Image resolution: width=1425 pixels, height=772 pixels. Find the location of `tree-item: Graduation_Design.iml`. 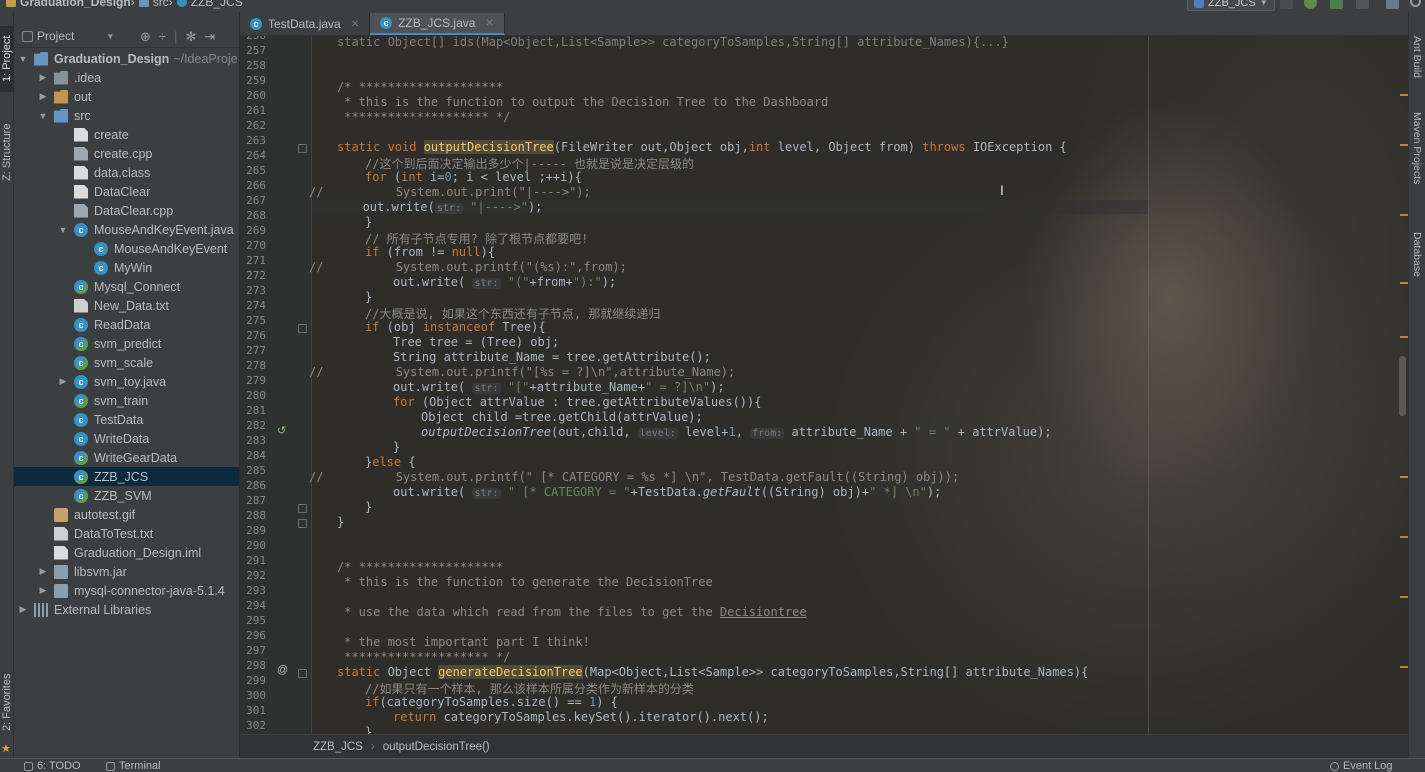

tree-item: Graduation_Design.iml is located at coordinates (126, 552).